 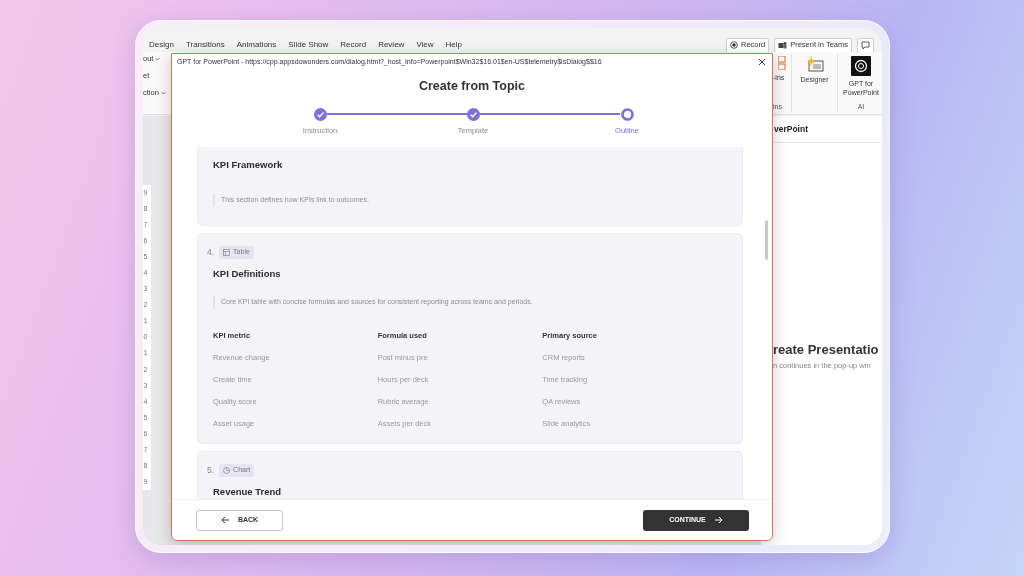 What do you see at coordinates (211, 252) in the screenshot?
I see `section-number: 4.` at bounding box center [211, 252].